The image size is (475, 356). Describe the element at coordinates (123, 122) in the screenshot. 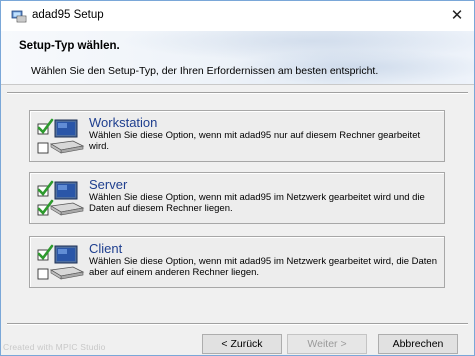

I see `option-title: Workstation` at that location.